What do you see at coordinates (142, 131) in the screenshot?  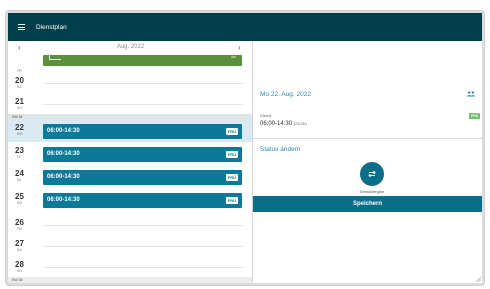 I see `shift-card-22: 06:00-14:30 FRÜ` at bounding box center [142, 131].